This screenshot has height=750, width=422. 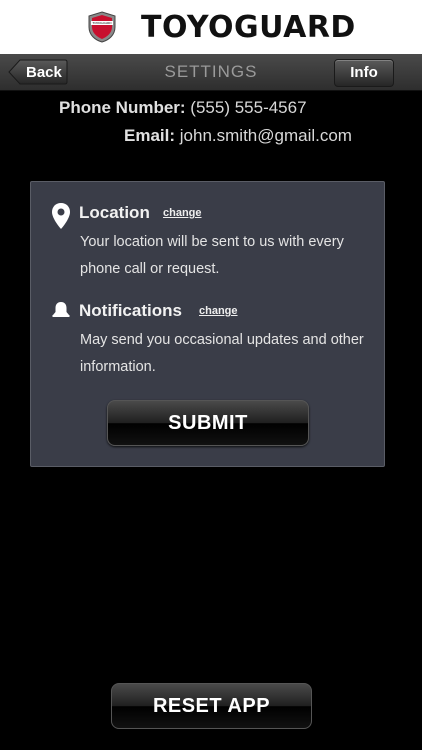 What do you see at coordinates (265, 135) in the screenshot?
I see `email-value: john.smith@gmail.com` at bounding box center [265, 135].